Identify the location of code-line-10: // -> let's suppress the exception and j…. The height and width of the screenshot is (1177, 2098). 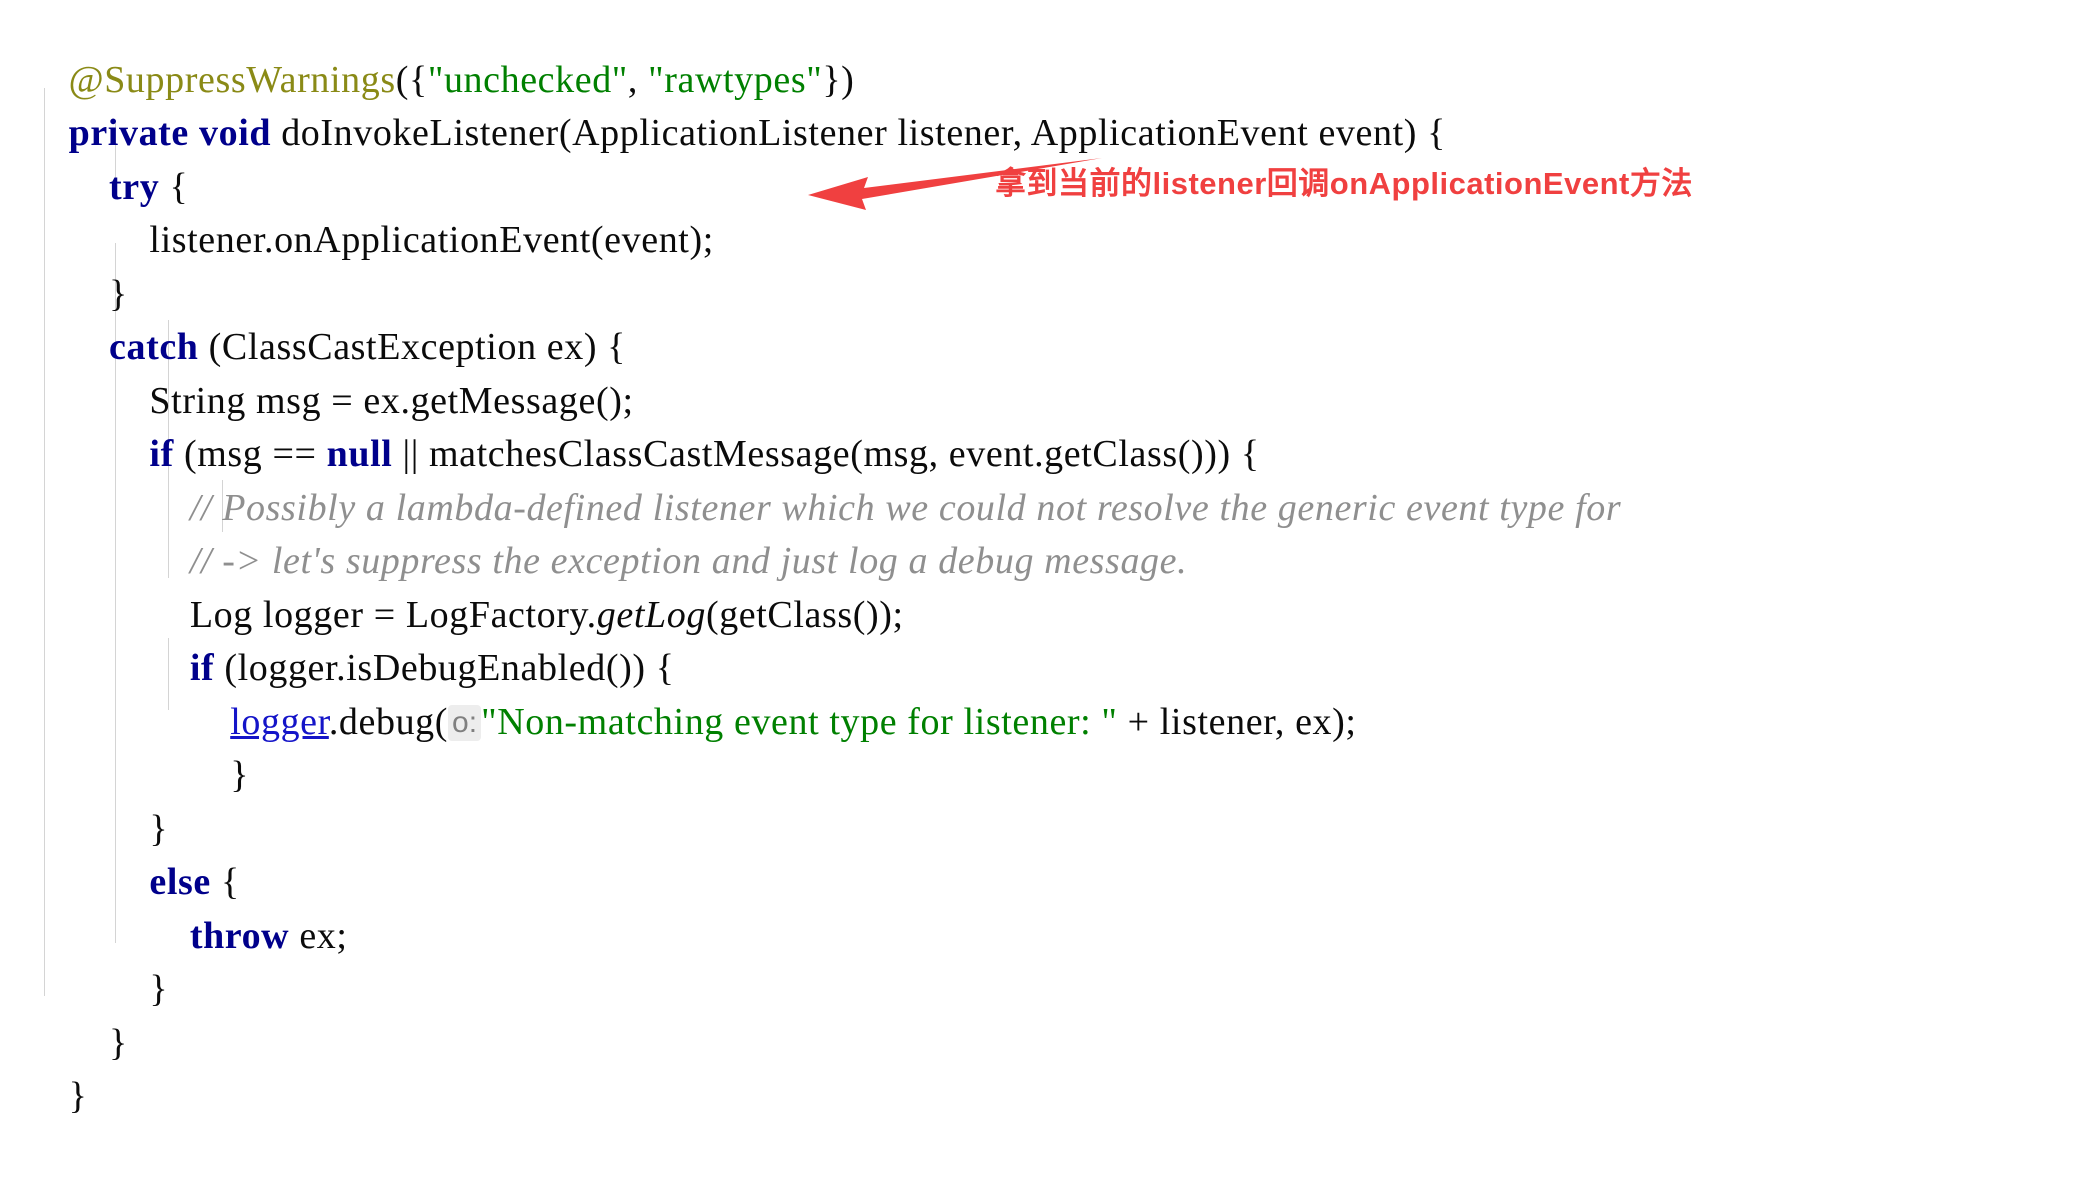
(593, 532).